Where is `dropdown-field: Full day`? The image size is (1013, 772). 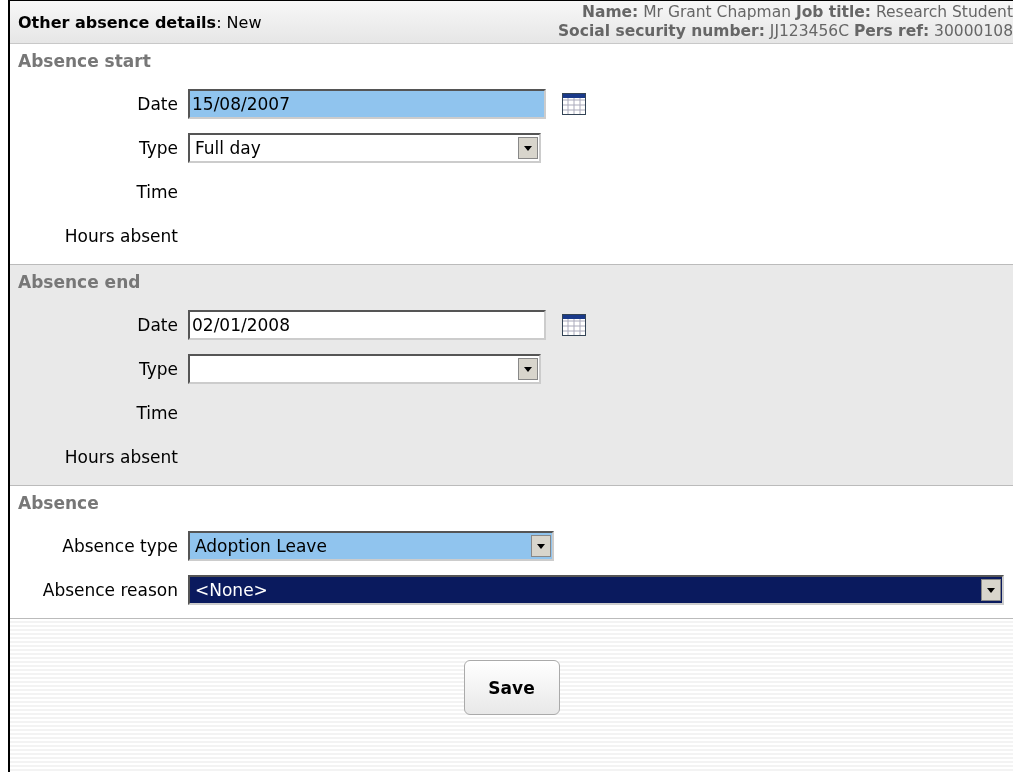 dropdown-field: Full day is located at coordinates (364, 148).